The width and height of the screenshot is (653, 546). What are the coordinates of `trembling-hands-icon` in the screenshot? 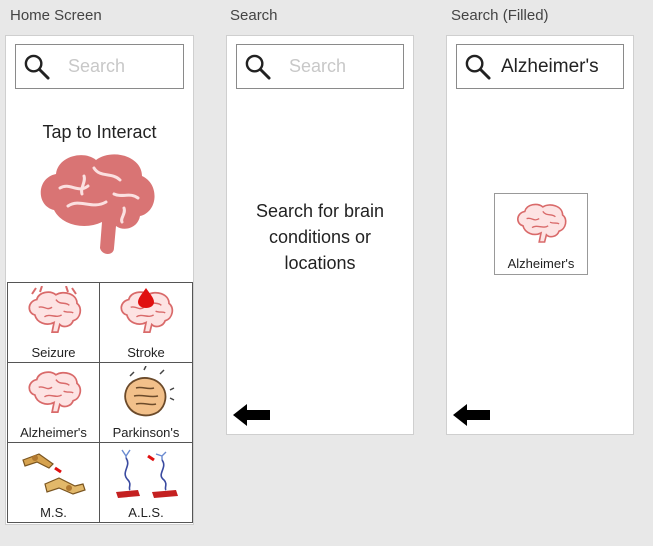 It's located at (149, 391).